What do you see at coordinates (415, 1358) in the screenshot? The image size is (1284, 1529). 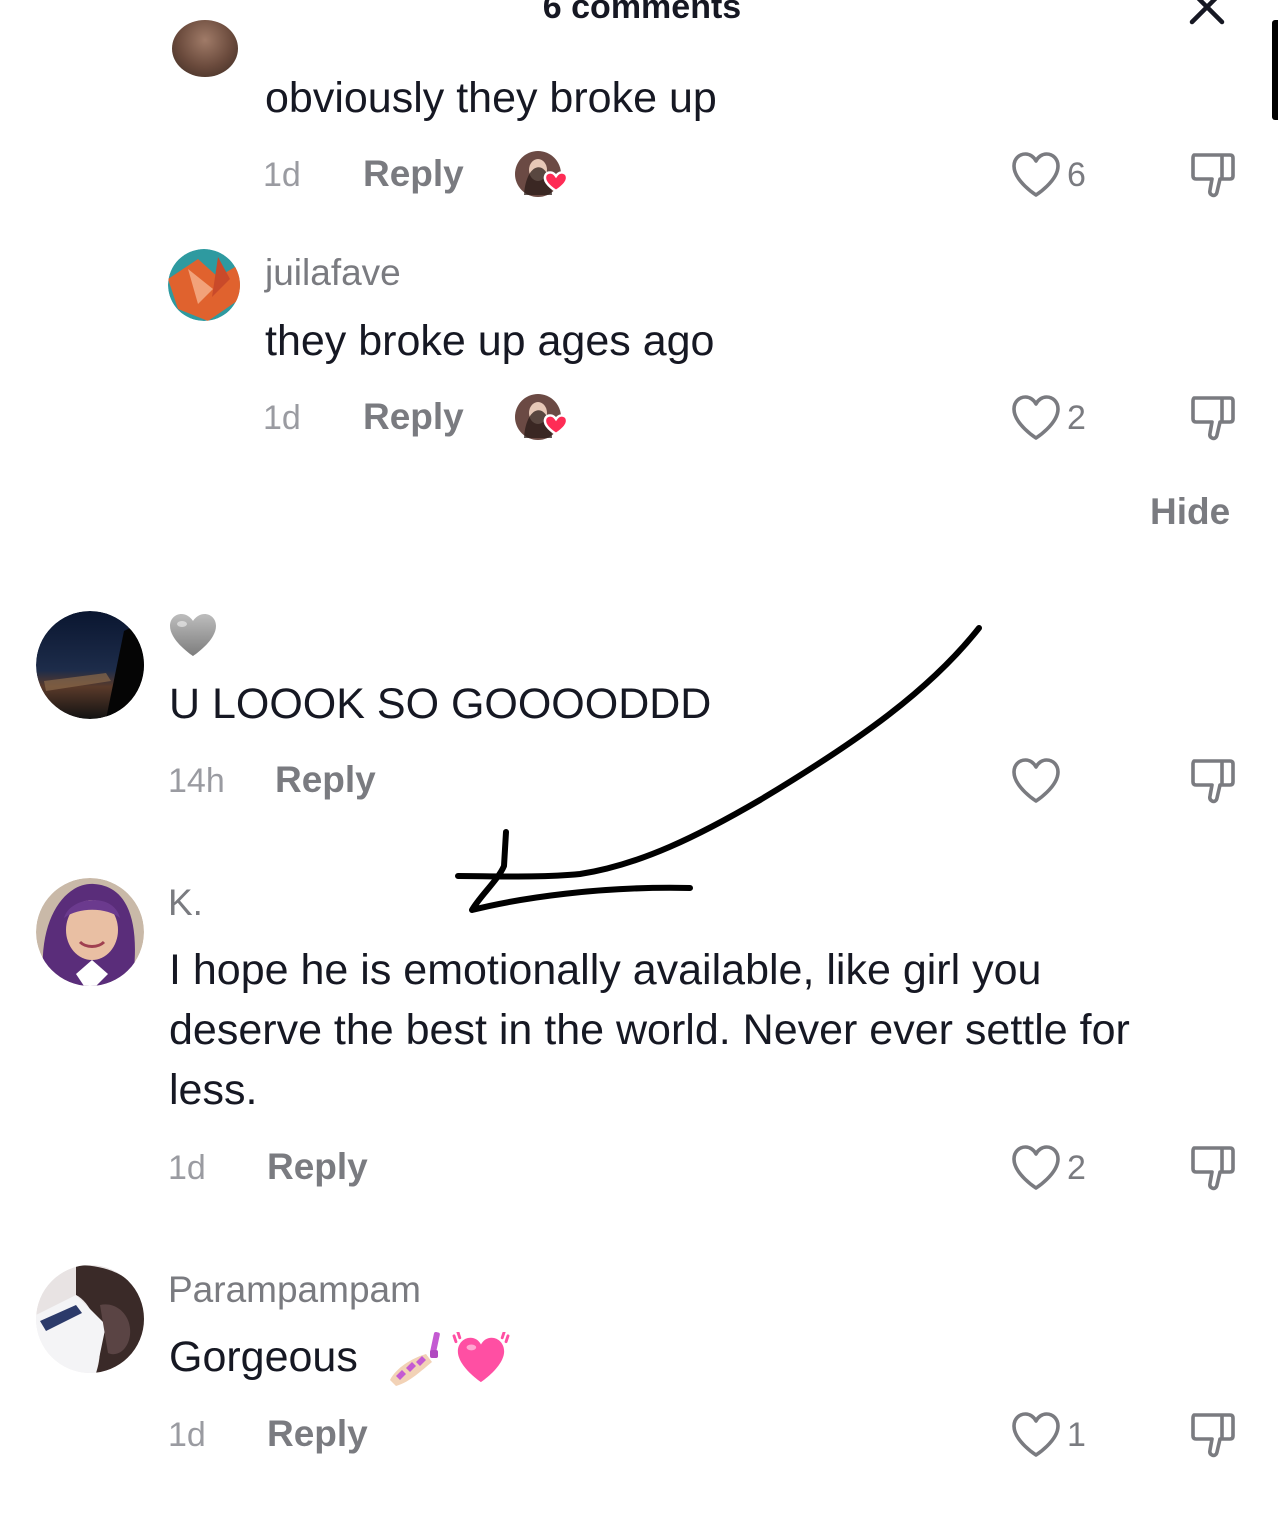 I see `nail-polish-emoji` at bounding box center [415, 1358].